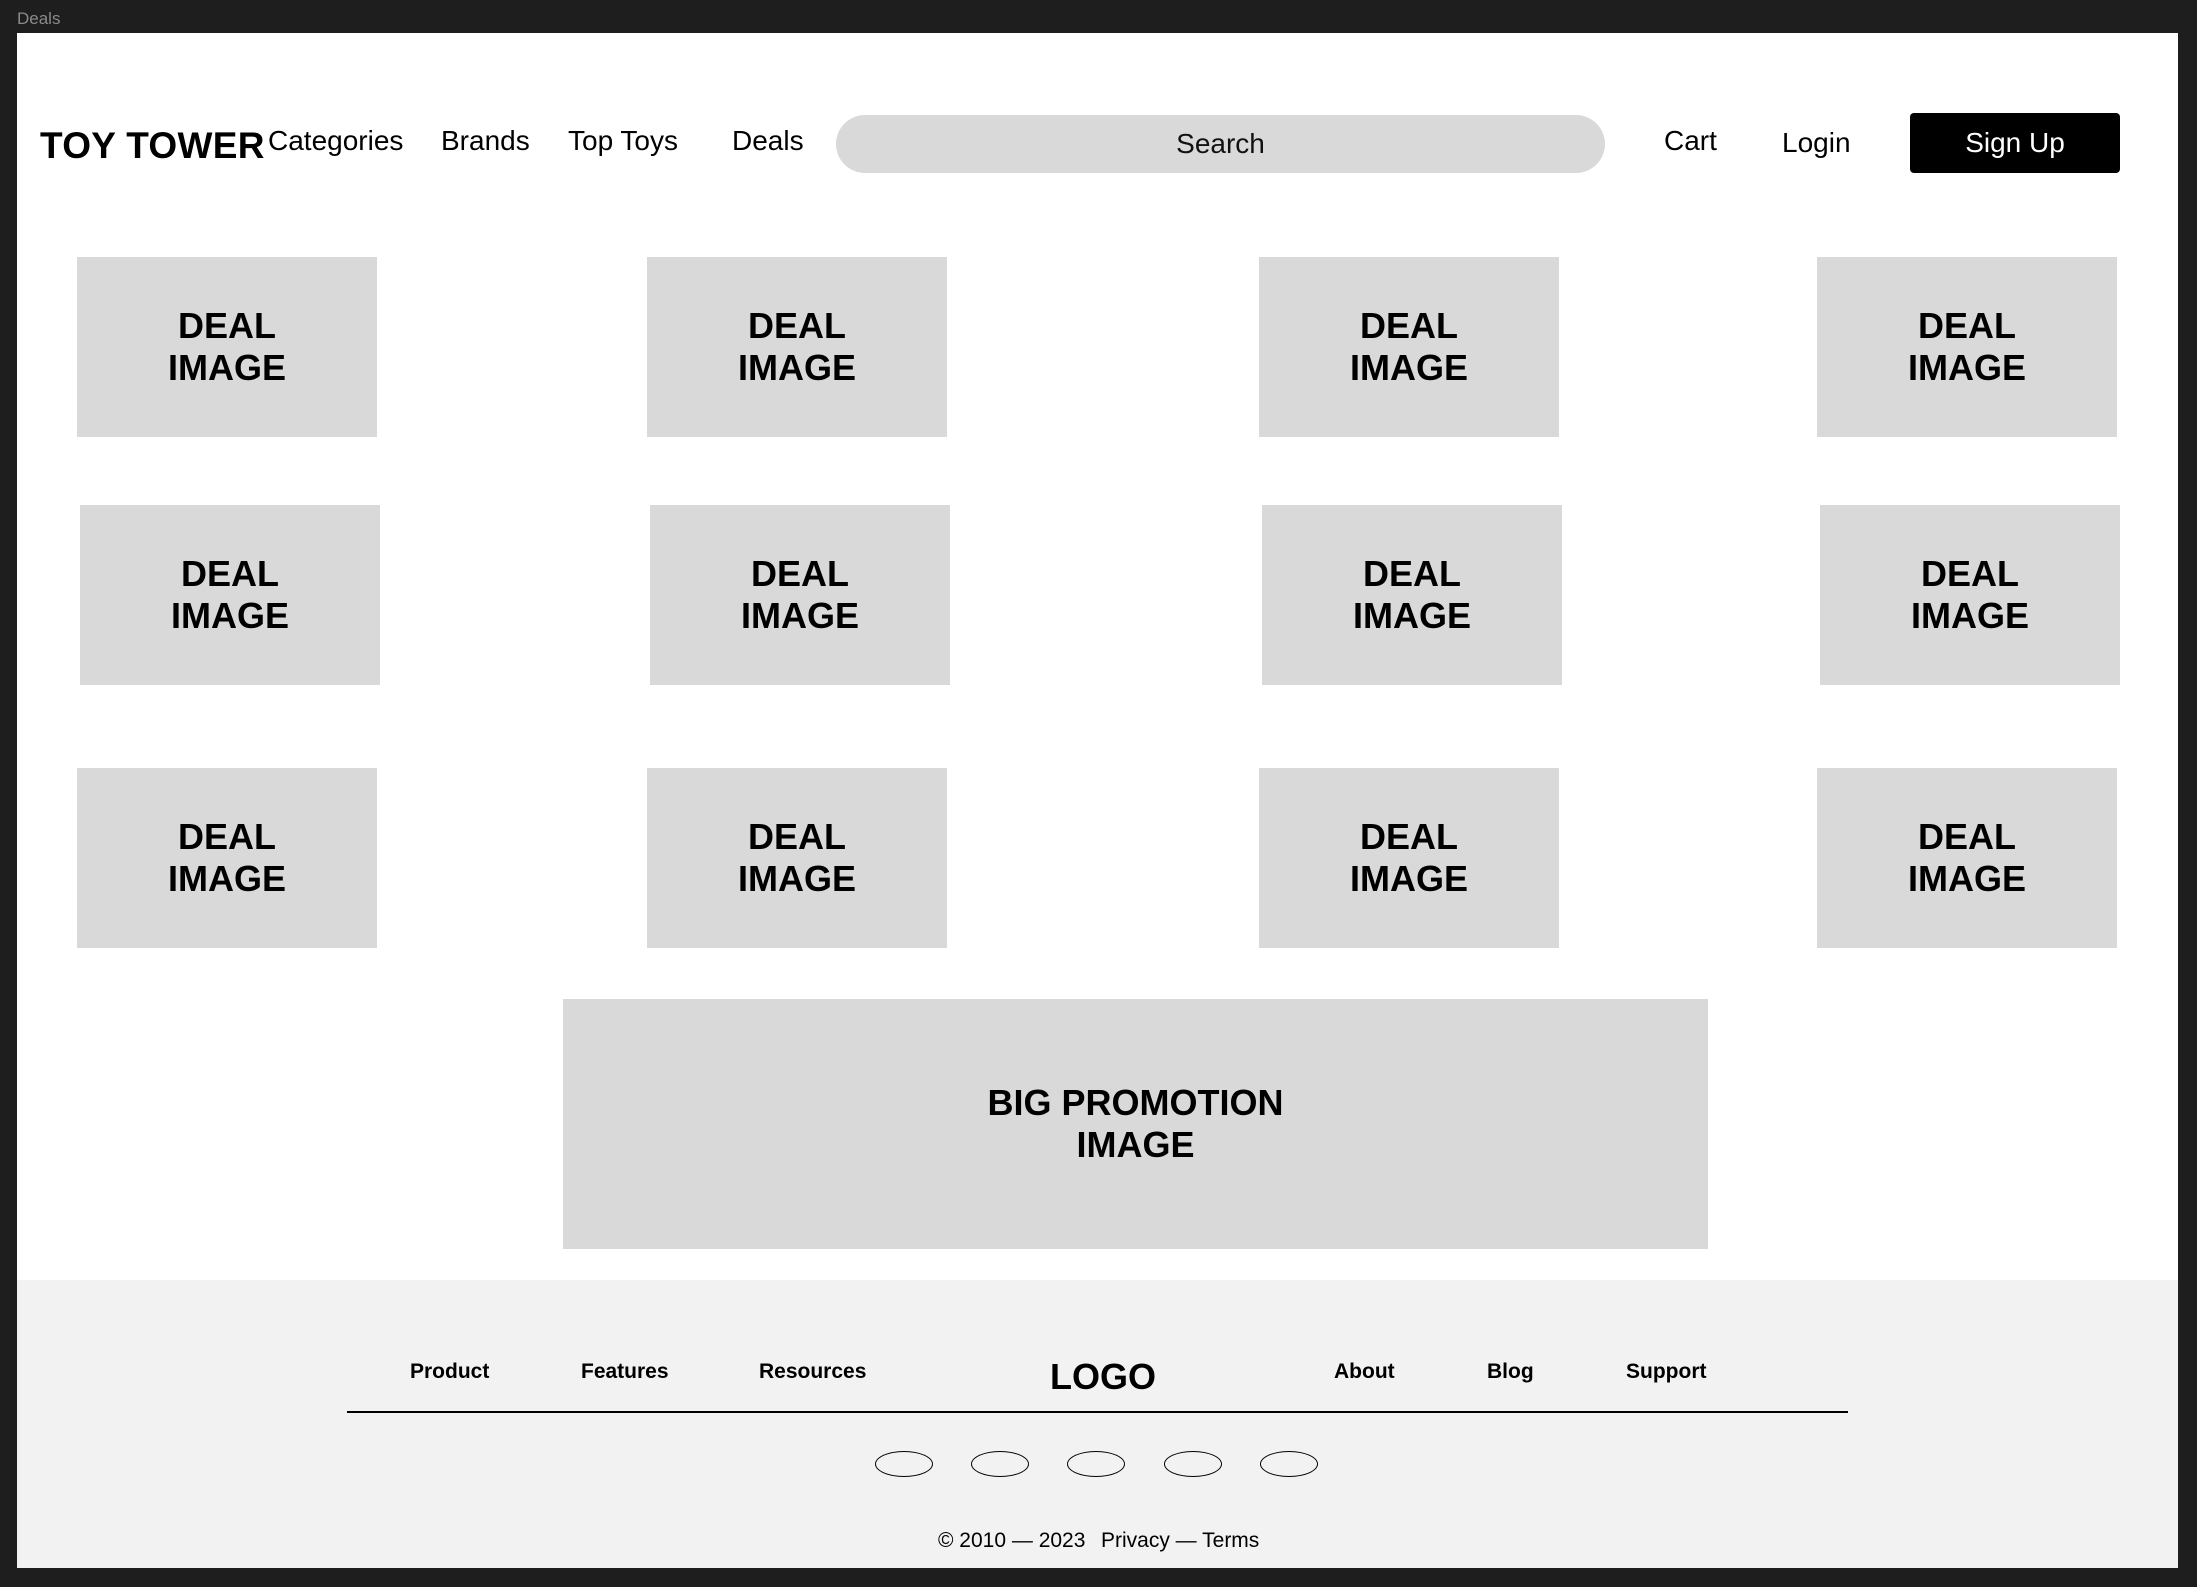 The image size is (2197, 1587). What do you see at coordinates (152, 146) in the screenshot?
I see `site-logo: TOY TOWER` at bounding box center [152, 146].